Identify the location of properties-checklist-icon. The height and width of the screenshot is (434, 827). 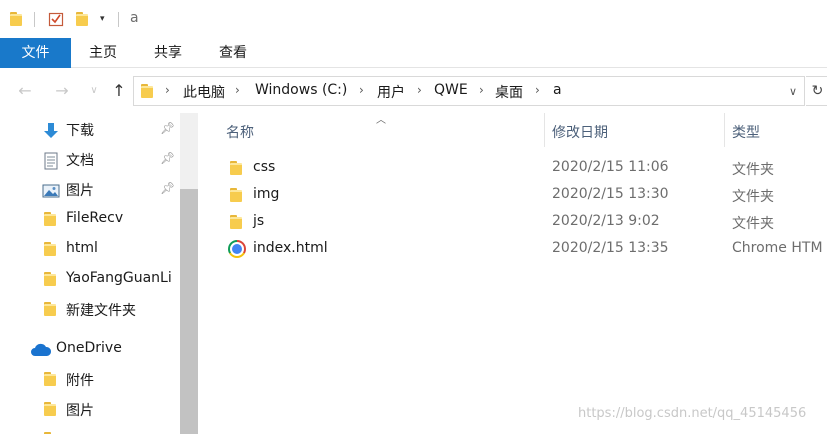
(56, 19).